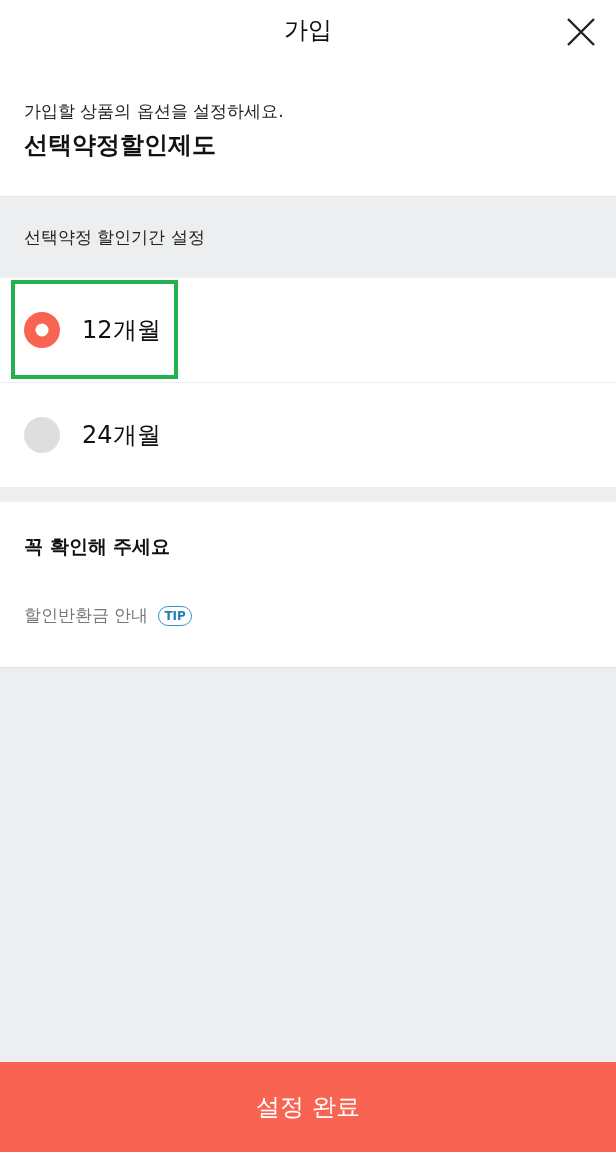 The width and height of the screenshot is (616, 1152). What do you see at coordinates (121, 435) in the screenshot?
I see `option-label: 24개월` at bounding box center [121, 435].